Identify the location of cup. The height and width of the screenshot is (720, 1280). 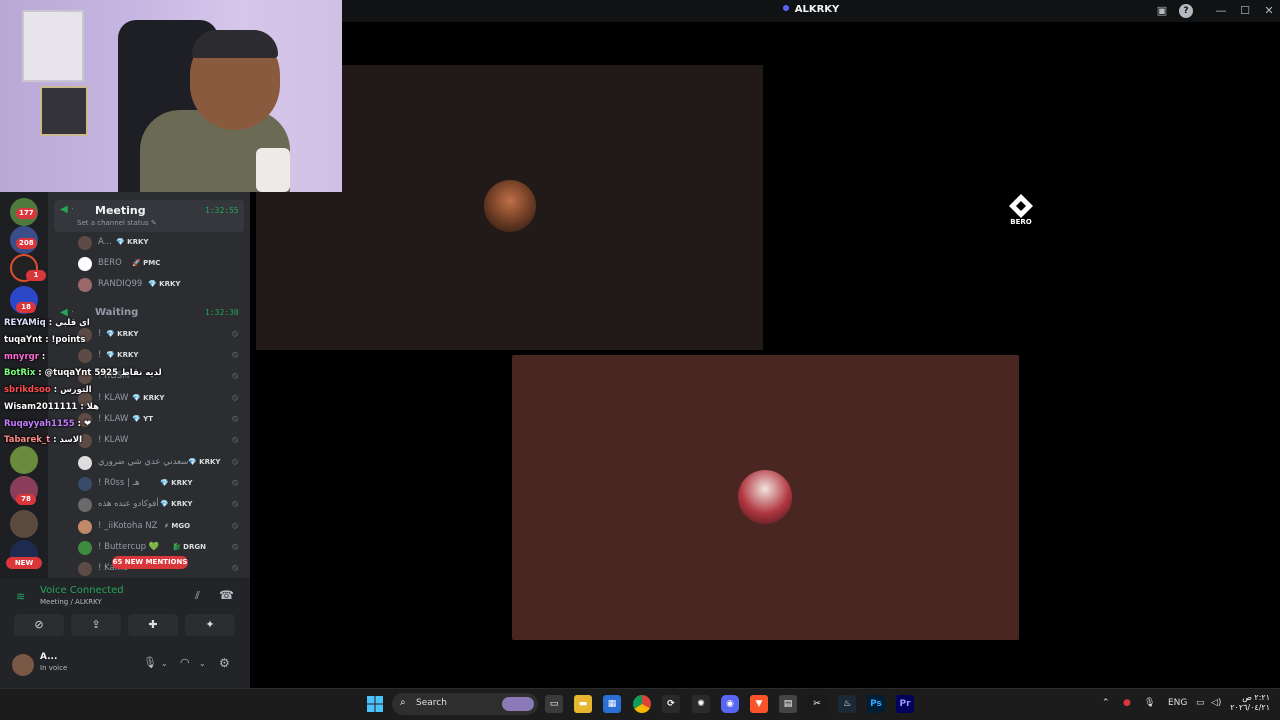
(273, 170).